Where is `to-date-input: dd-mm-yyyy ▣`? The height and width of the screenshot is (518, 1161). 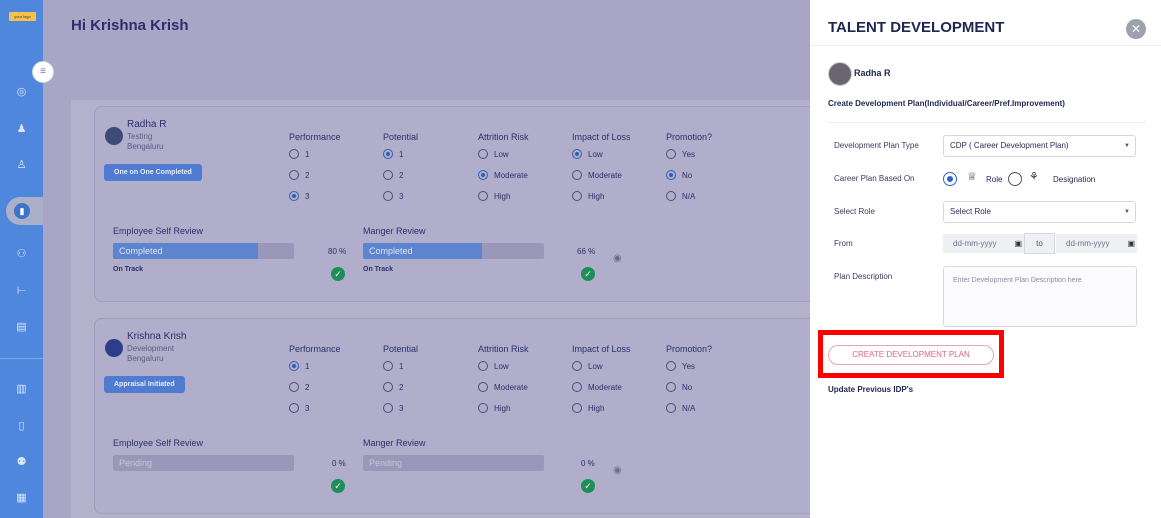 to-date-input: dd-mm-yyyy ▣ is located at coordinates (1096, 243).